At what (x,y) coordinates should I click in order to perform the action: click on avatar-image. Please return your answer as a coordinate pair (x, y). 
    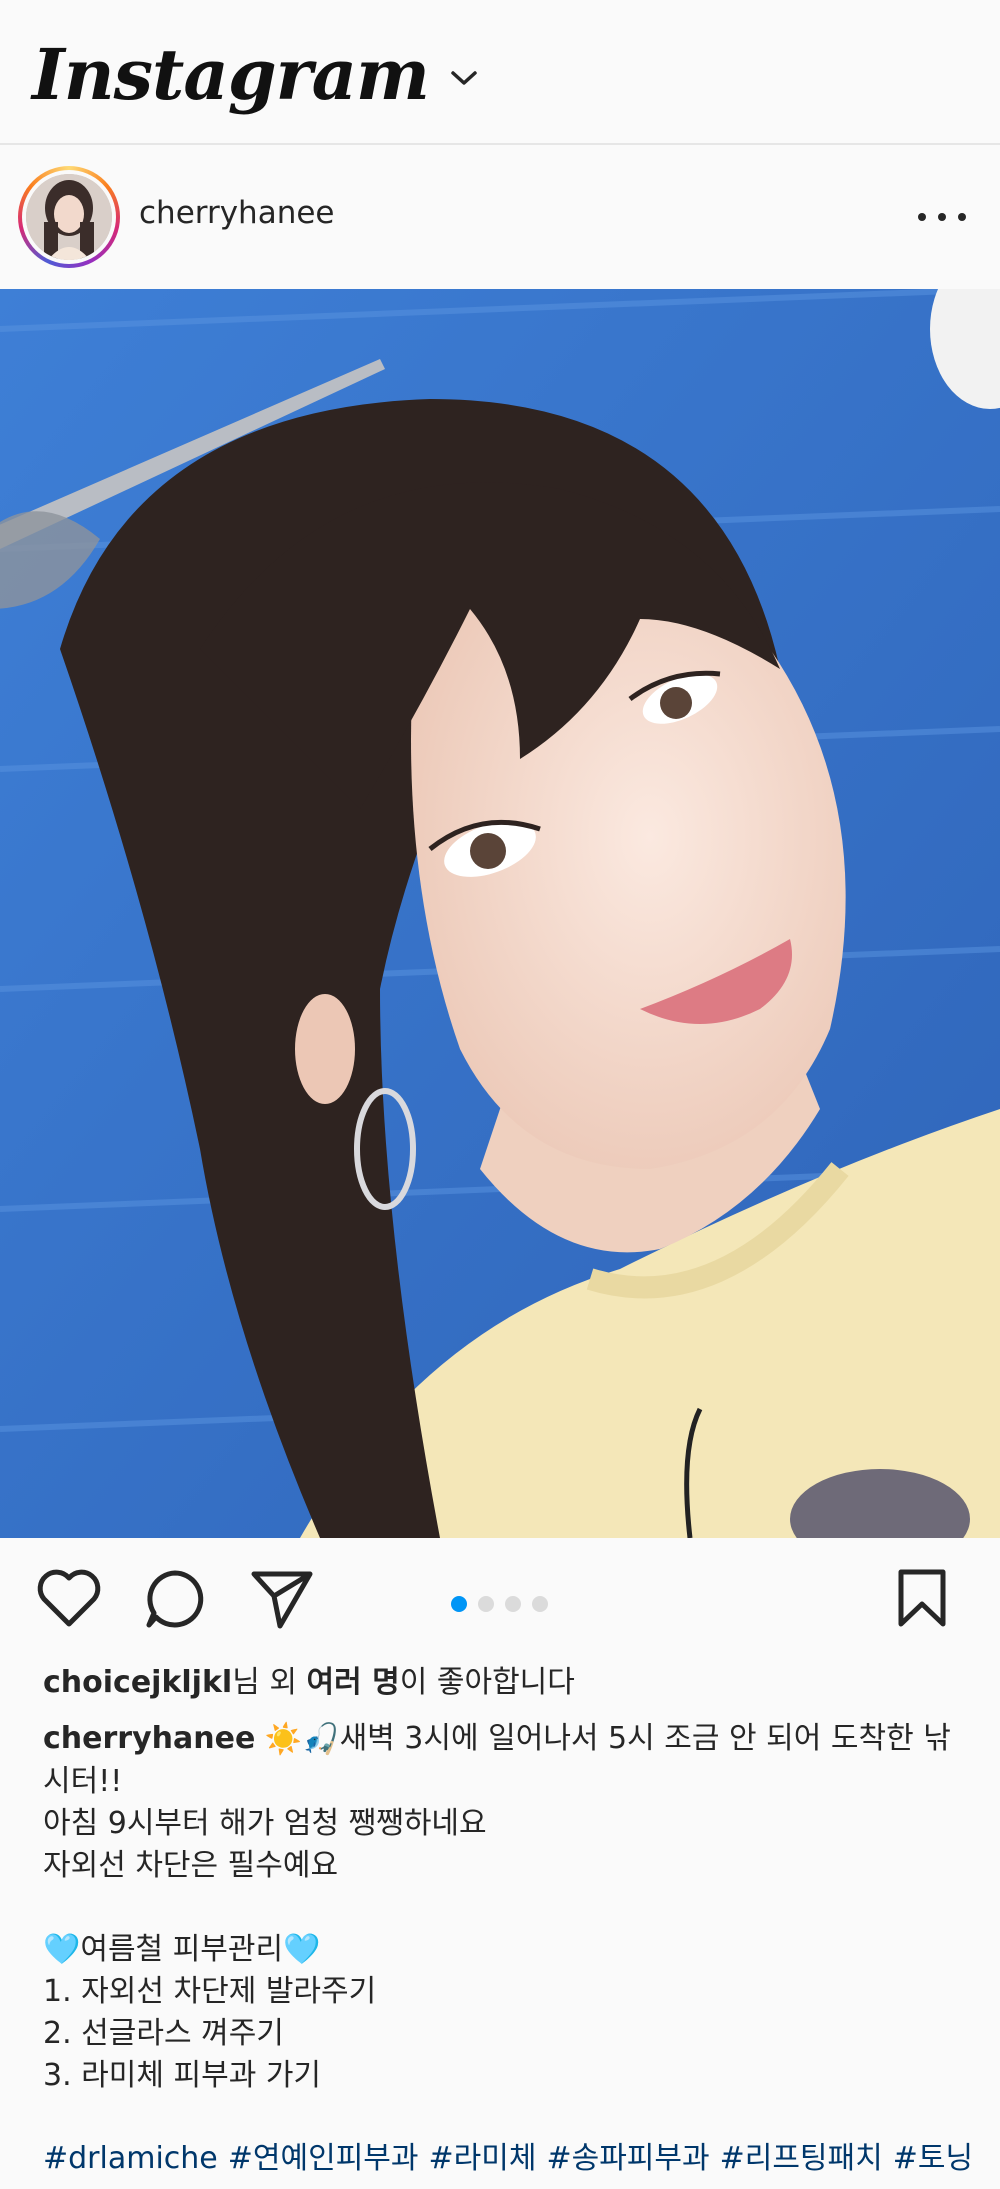
    Looking at the image, I should click on (69, 217).